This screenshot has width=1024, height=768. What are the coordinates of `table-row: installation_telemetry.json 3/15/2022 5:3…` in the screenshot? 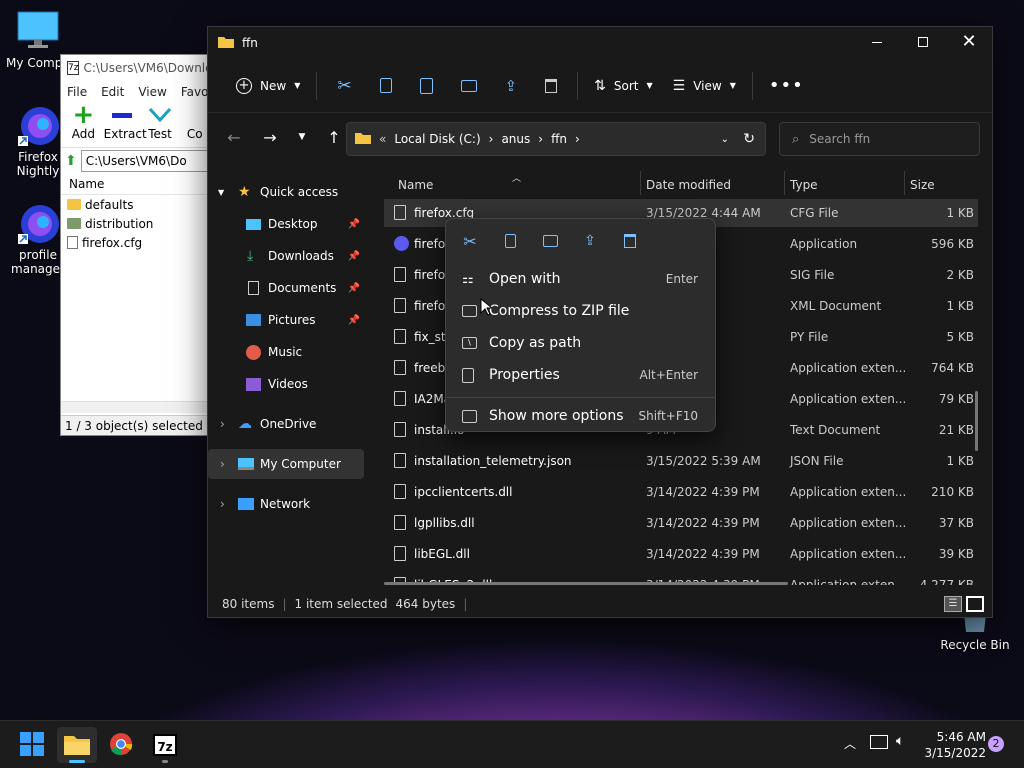 It's located at (681, 461).